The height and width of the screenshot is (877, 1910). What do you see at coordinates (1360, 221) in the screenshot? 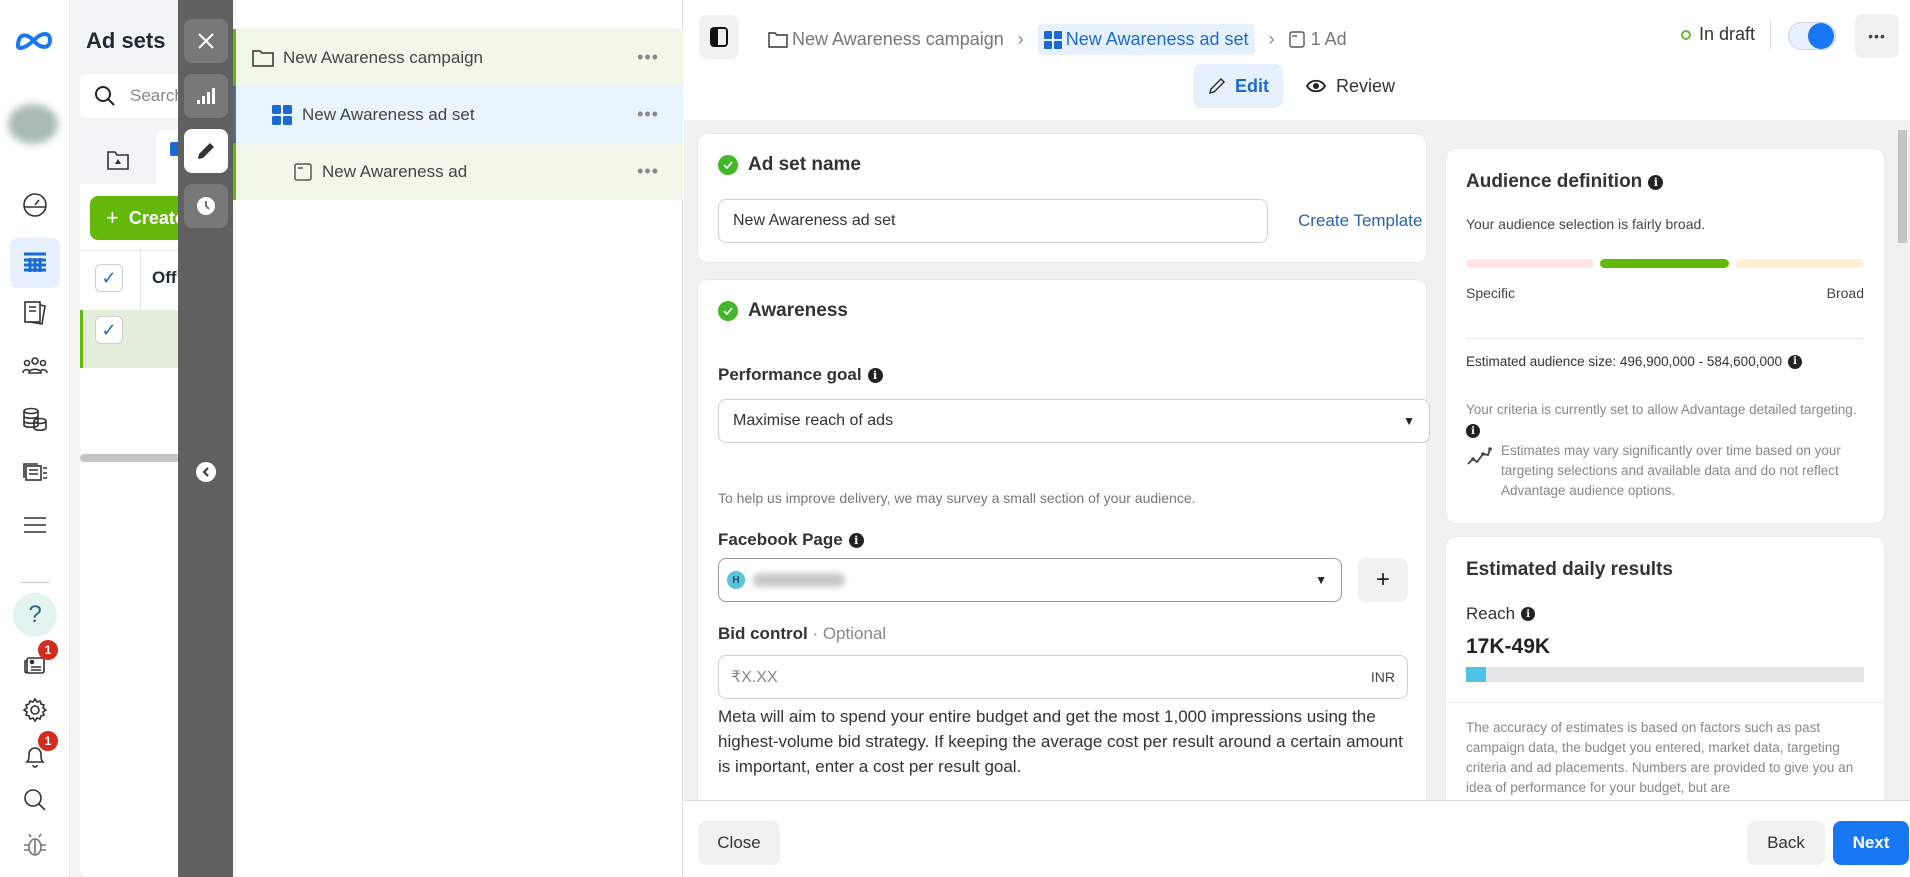
I see `create-template-link: Create Template` at bounding box center [1360, 221].